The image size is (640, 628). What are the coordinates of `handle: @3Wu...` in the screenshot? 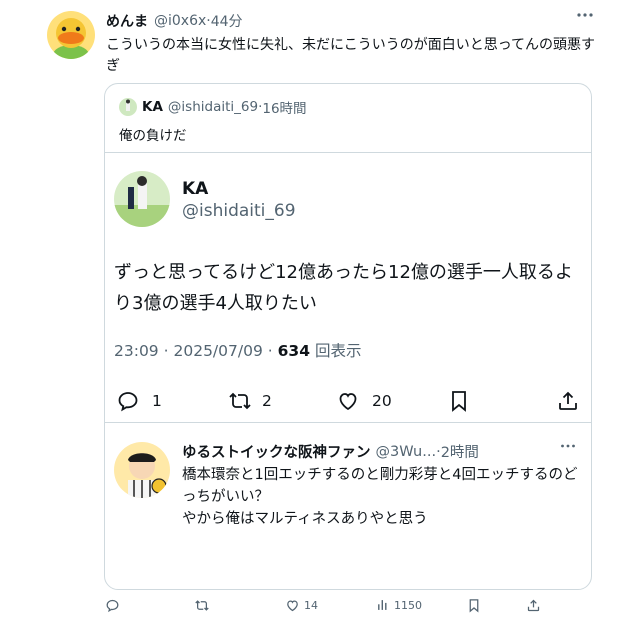 It's located at (406, 451).